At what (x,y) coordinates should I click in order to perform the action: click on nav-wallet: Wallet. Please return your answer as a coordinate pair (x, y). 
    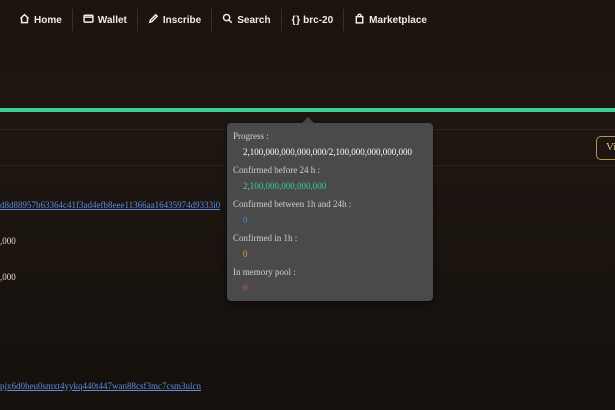
    Looking at the image, I should click on (105, 20).